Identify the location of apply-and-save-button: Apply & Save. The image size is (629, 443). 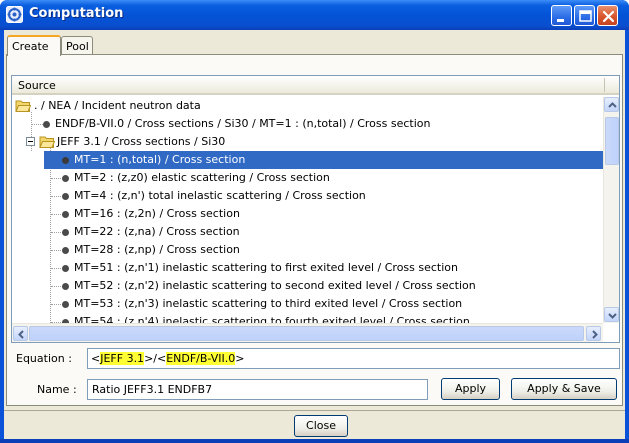
(564, 389).